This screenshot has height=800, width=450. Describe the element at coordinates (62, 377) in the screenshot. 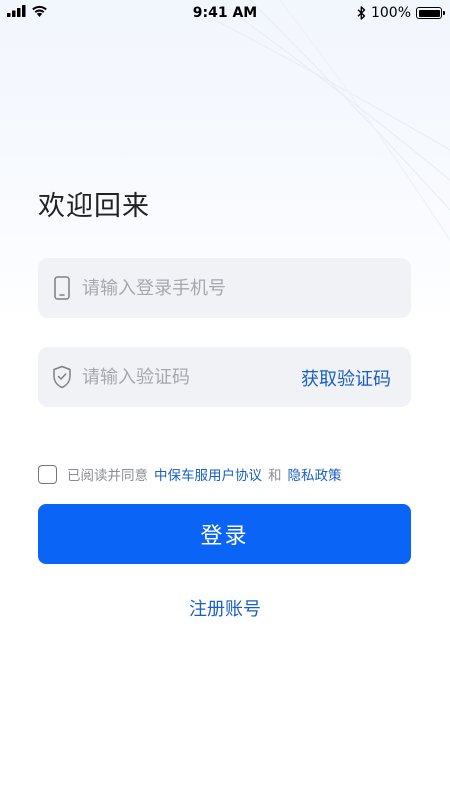

I see `shield-check-icon` at that location.